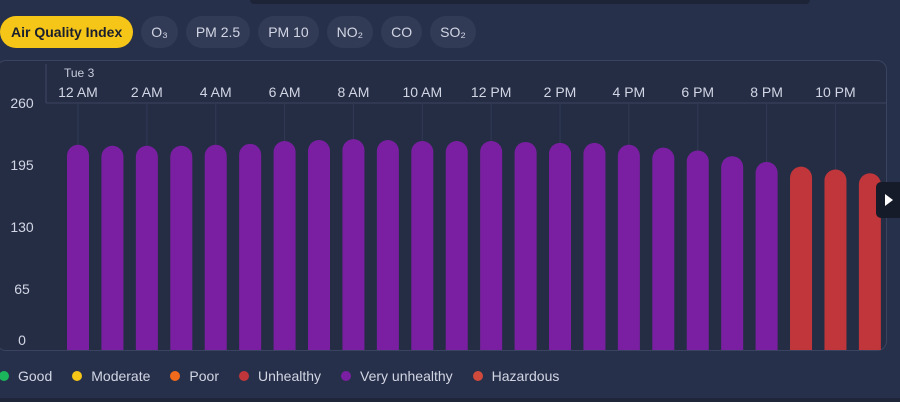 This screenshot has height=402, width=900. Describe the element at coordinates (766, 92) in the screenshot. I see `x-tick-label: 8 PM` at that location.